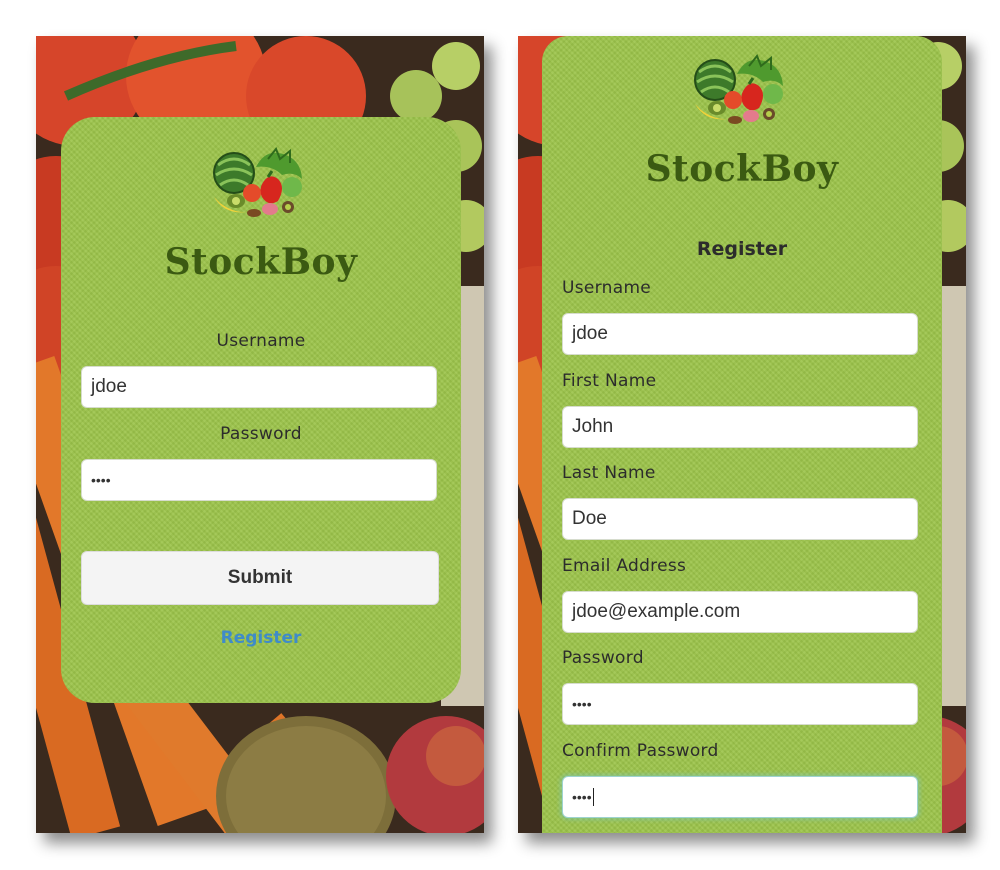  I want to click on first-name-input: John, so click(740, 427).